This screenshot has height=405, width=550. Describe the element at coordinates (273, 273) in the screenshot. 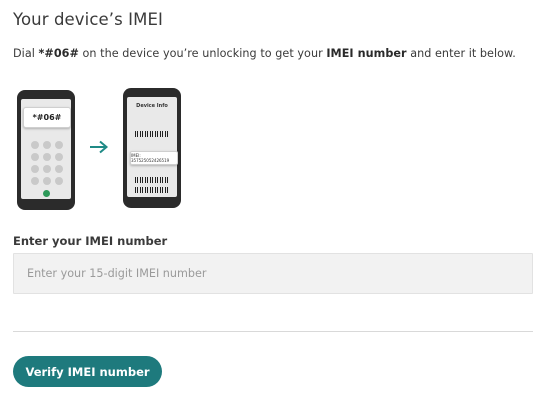

I see `imei-input` at that location.